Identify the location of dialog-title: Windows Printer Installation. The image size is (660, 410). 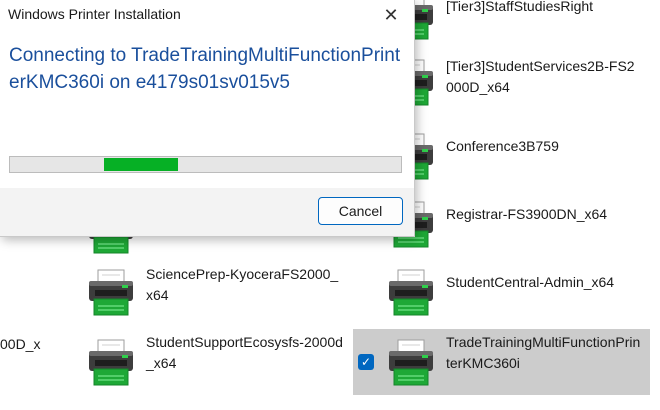
(94, 14).